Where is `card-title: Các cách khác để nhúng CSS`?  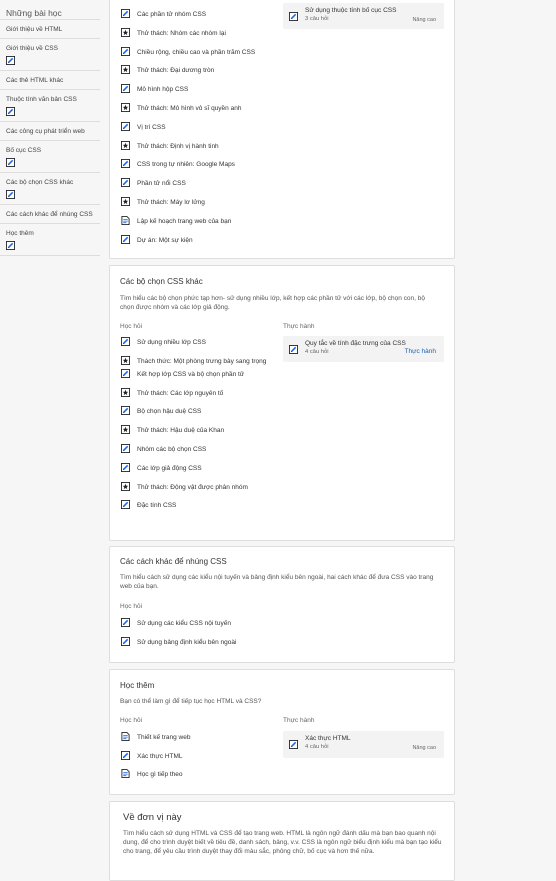 card-title: Các cách khác để nhúng CSS is located at coordinates (173, 561).